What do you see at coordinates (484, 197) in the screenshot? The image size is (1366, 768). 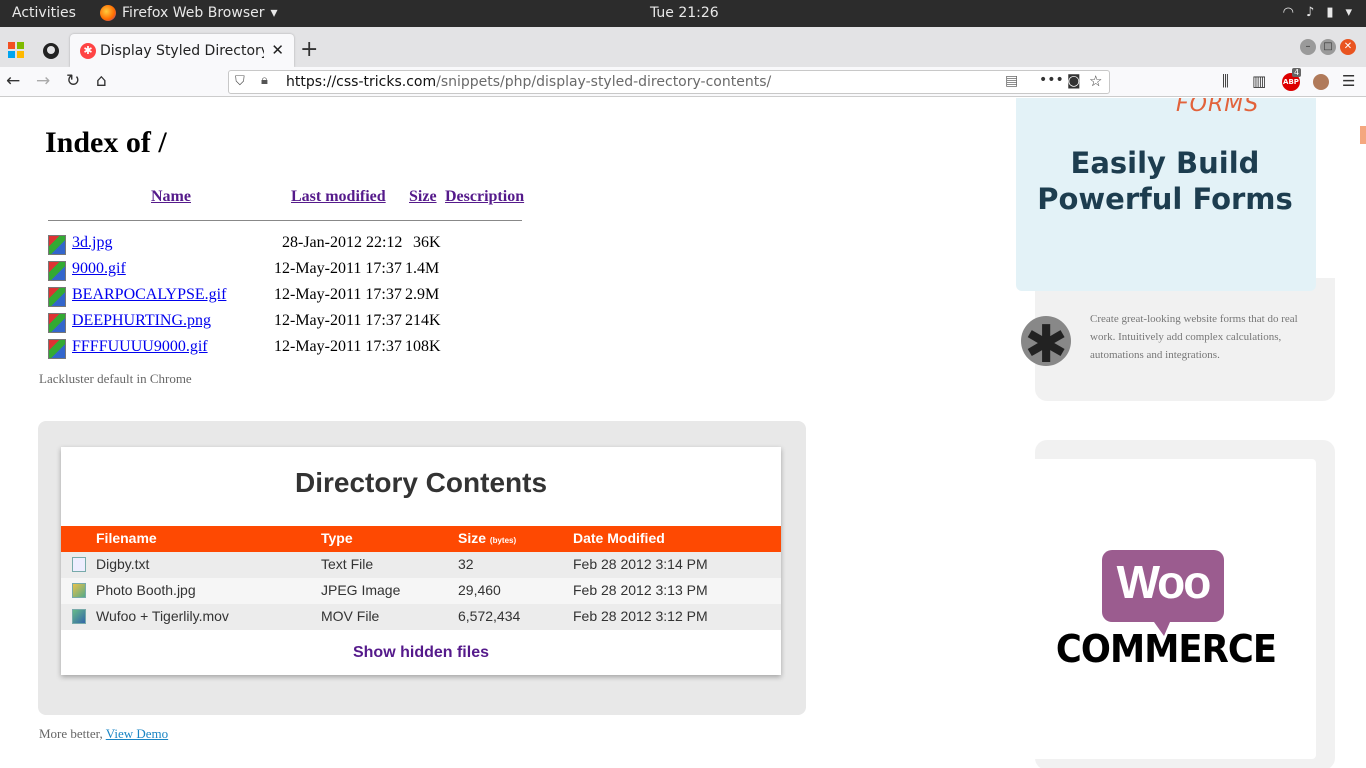 I see `sort-description-link: Description` at bounding box center [484, 197].